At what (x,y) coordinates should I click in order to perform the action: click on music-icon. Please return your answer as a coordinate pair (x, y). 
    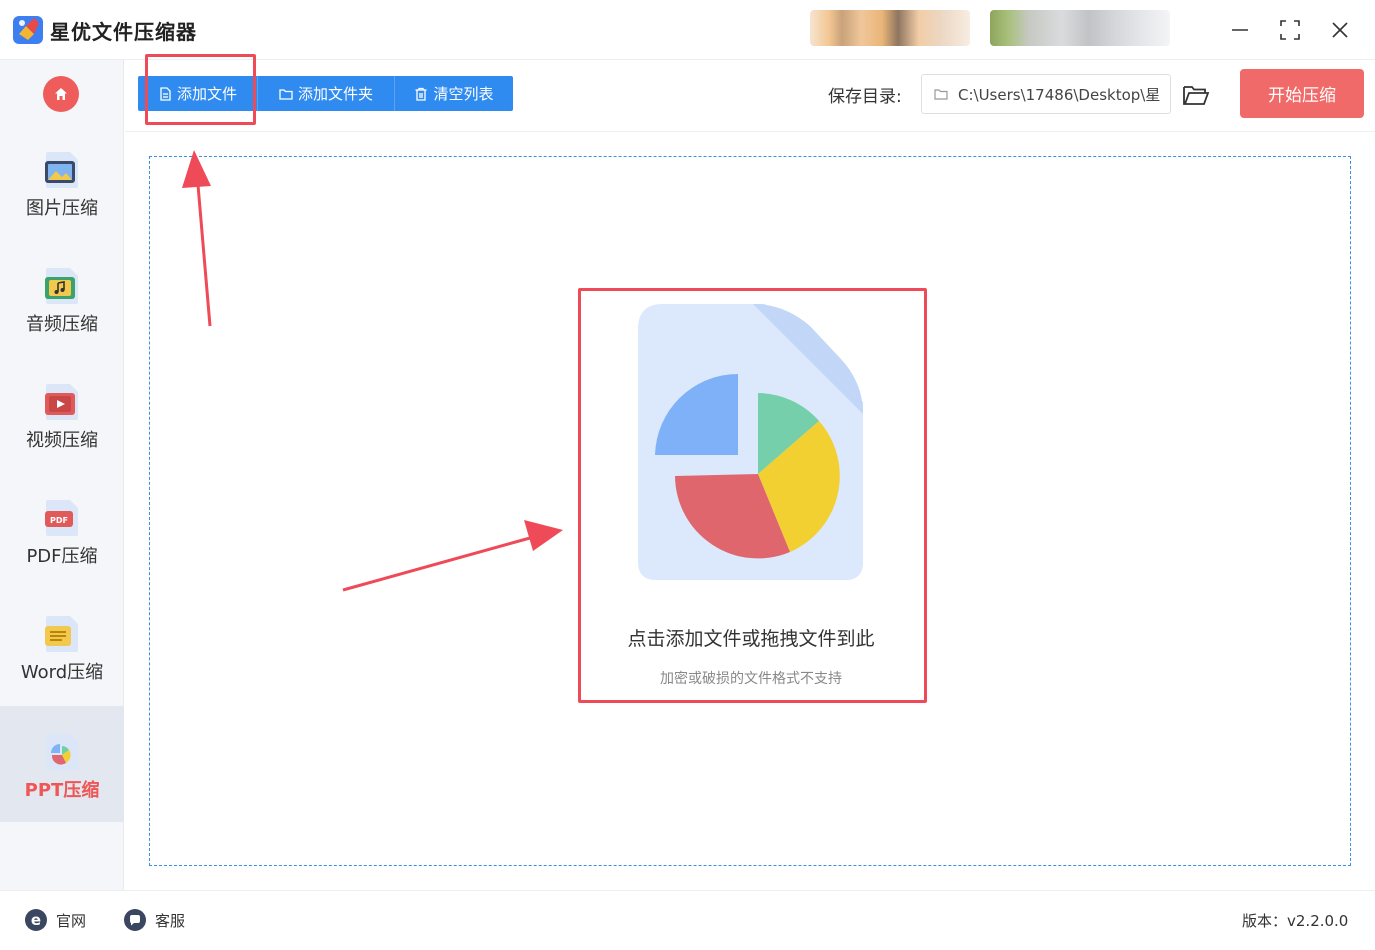
    Looking at the image, I should click on (61, 286).